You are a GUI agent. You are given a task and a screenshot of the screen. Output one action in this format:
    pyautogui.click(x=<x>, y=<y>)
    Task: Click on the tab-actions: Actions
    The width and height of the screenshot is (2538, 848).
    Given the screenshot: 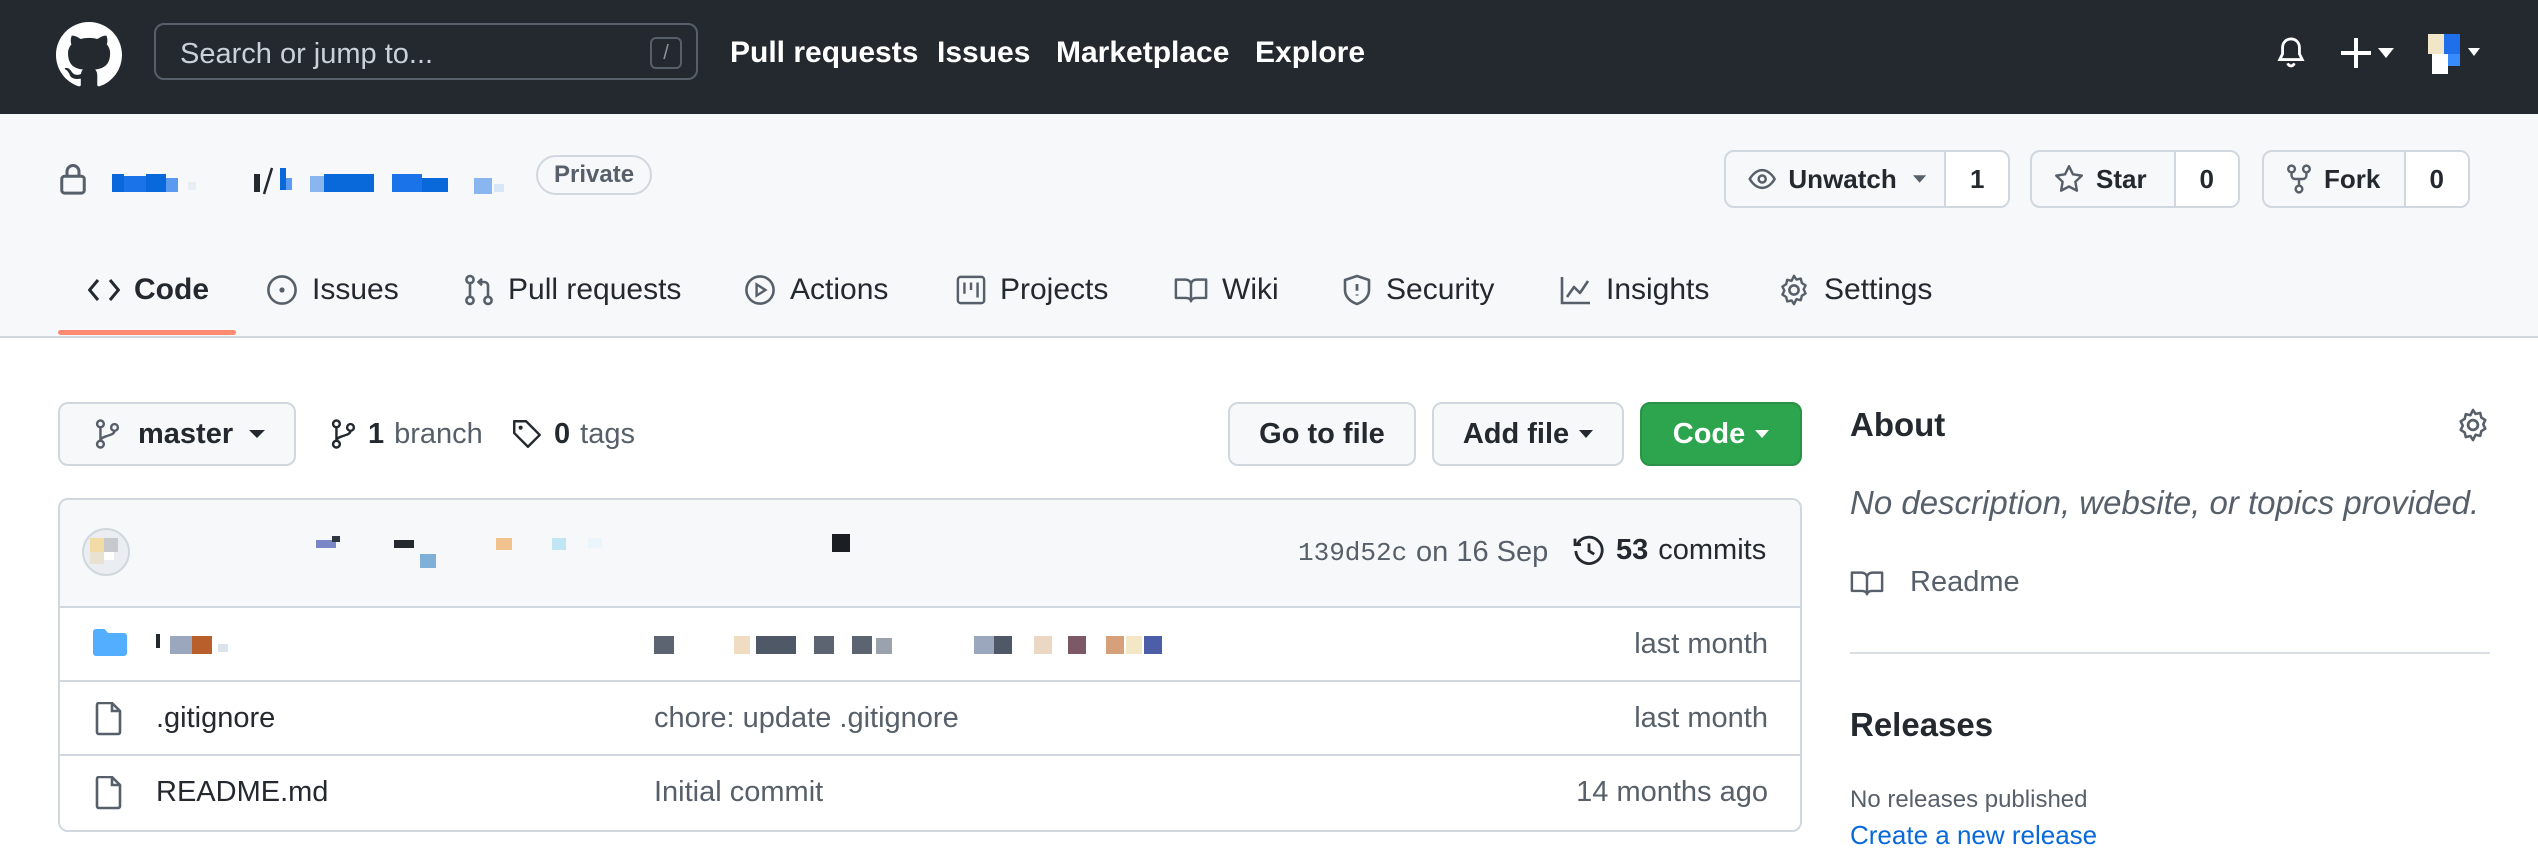 What is the action you would take?
    pyautogui.click(x=816, y=290)
    